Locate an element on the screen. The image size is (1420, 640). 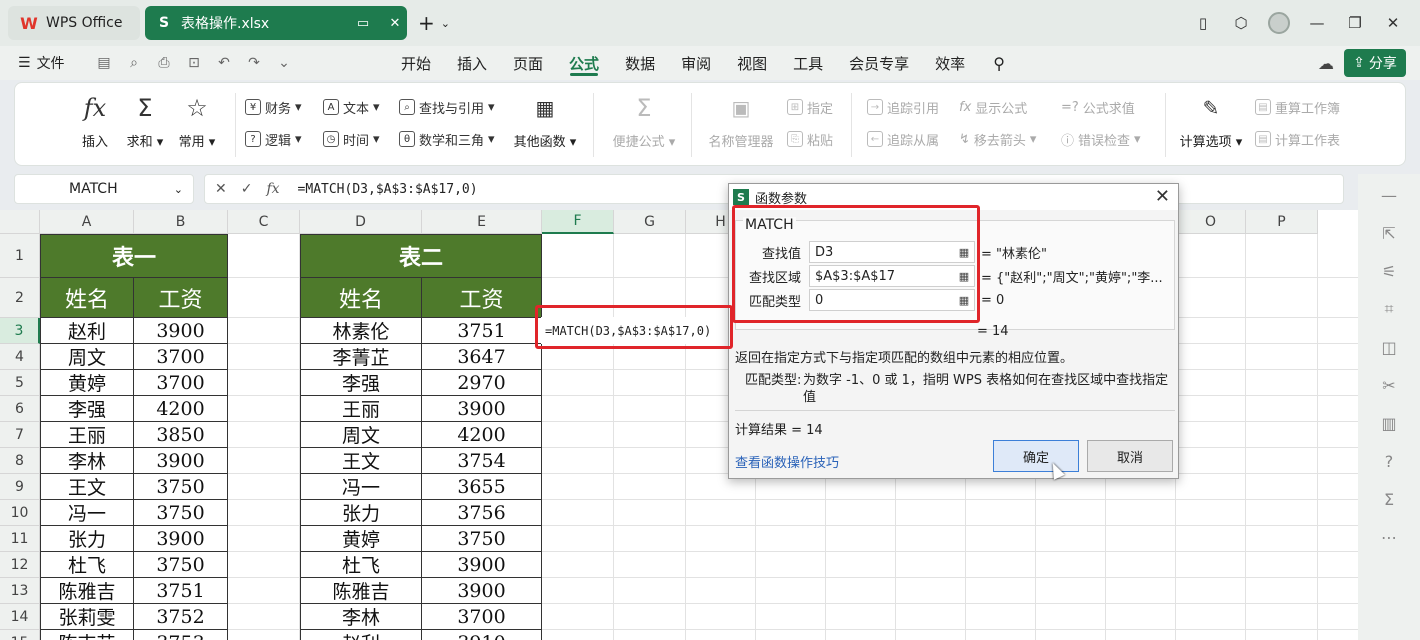
row-header-14: 14 is located at coordinates (20, 617).